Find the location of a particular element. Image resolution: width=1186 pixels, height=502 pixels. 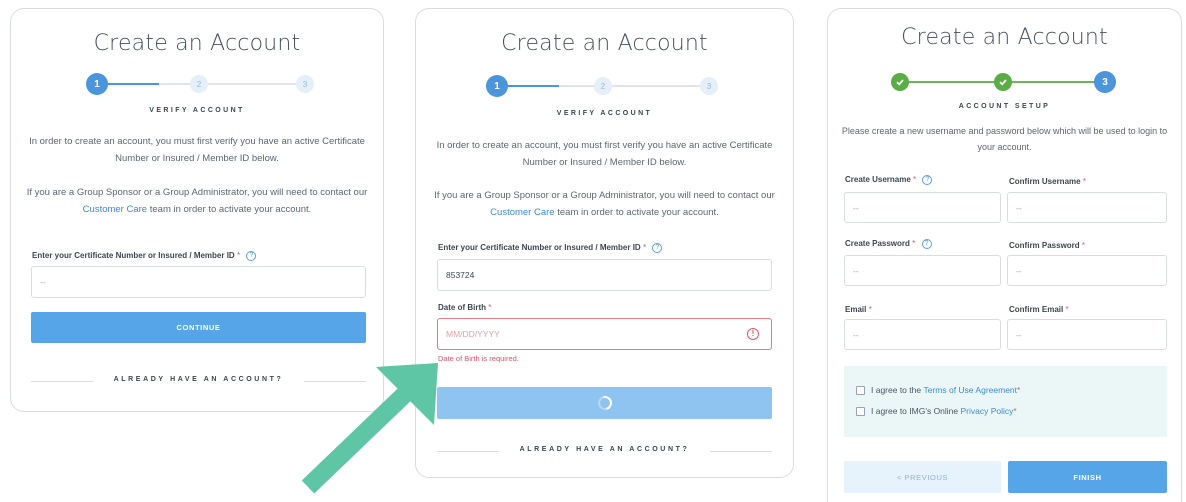

privacy-checkbox is located at coordinates (860, 411).